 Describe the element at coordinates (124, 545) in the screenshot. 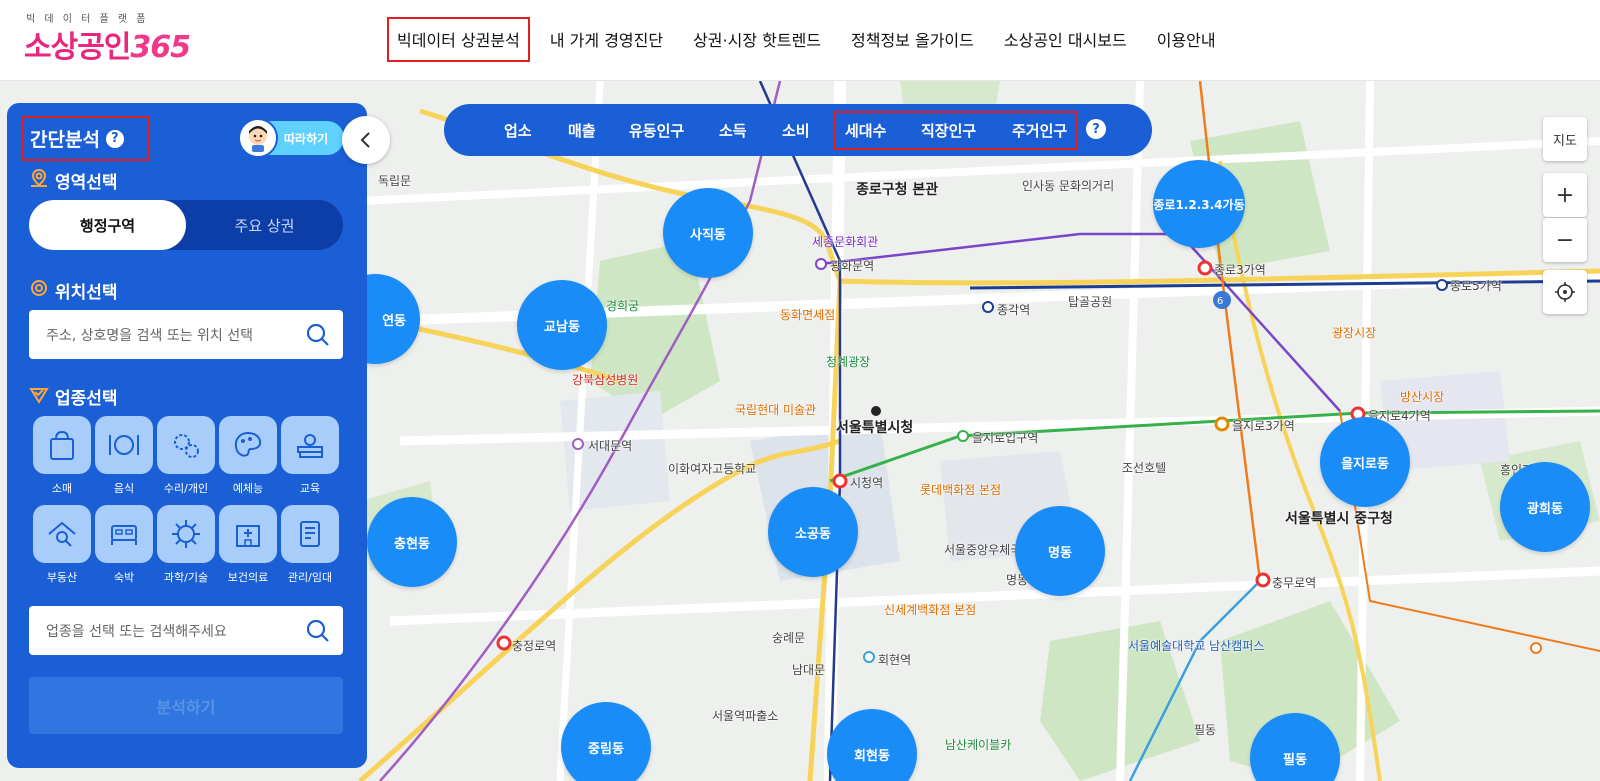

I see `category-lodging: 숙박` at that location.